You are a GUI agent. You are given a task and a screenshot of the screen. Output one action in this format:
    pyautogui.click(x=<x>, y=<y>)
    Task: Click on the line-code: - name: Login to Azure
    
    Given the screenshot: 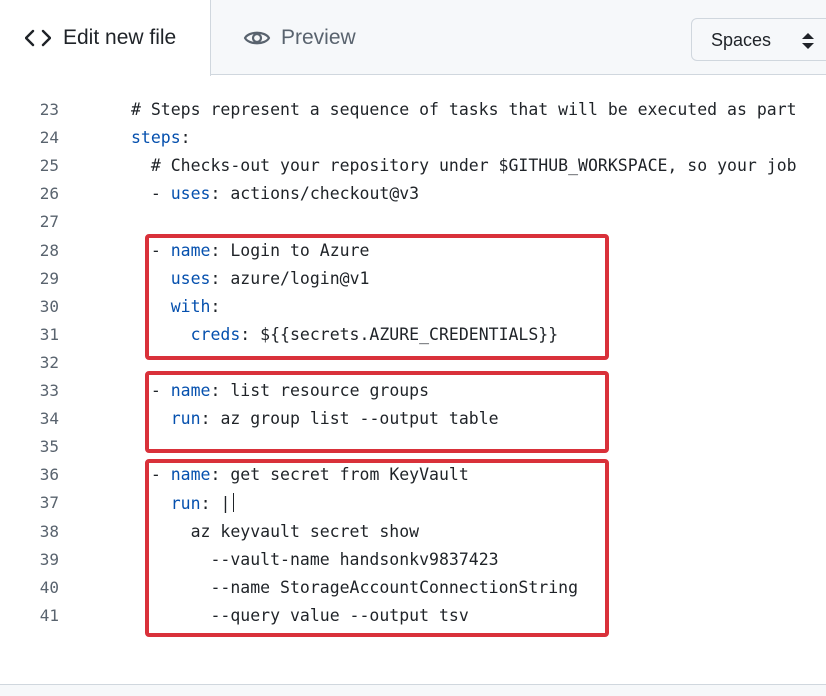 What is the action you would take?
    pyautogui.click(x=250, y=250)
    